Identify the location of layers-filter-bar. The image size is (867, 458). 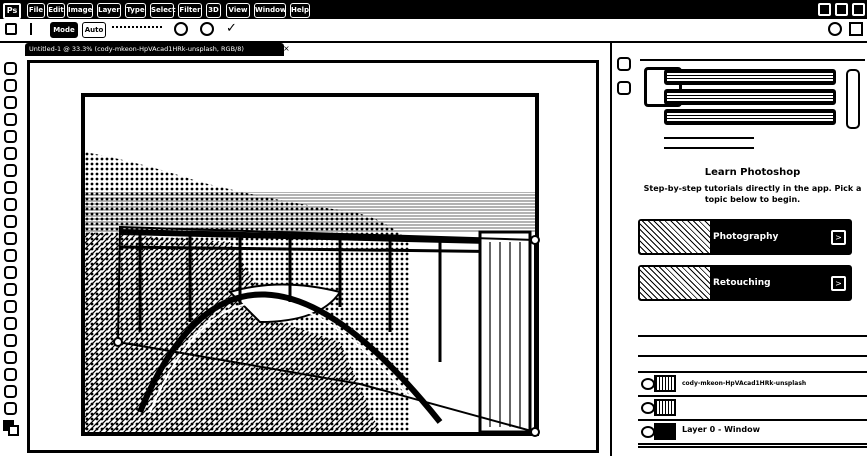
(752, 365).